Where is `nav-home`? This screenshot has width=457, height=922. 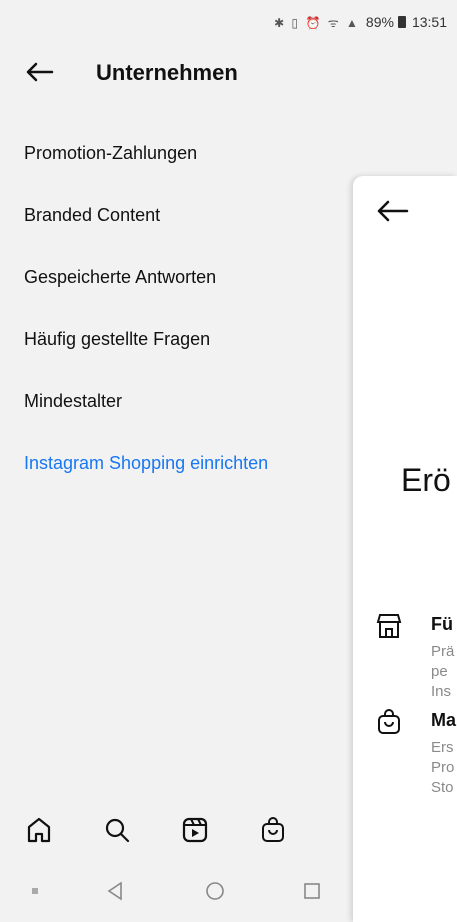
nav-home is located at coordinates (39, 830).